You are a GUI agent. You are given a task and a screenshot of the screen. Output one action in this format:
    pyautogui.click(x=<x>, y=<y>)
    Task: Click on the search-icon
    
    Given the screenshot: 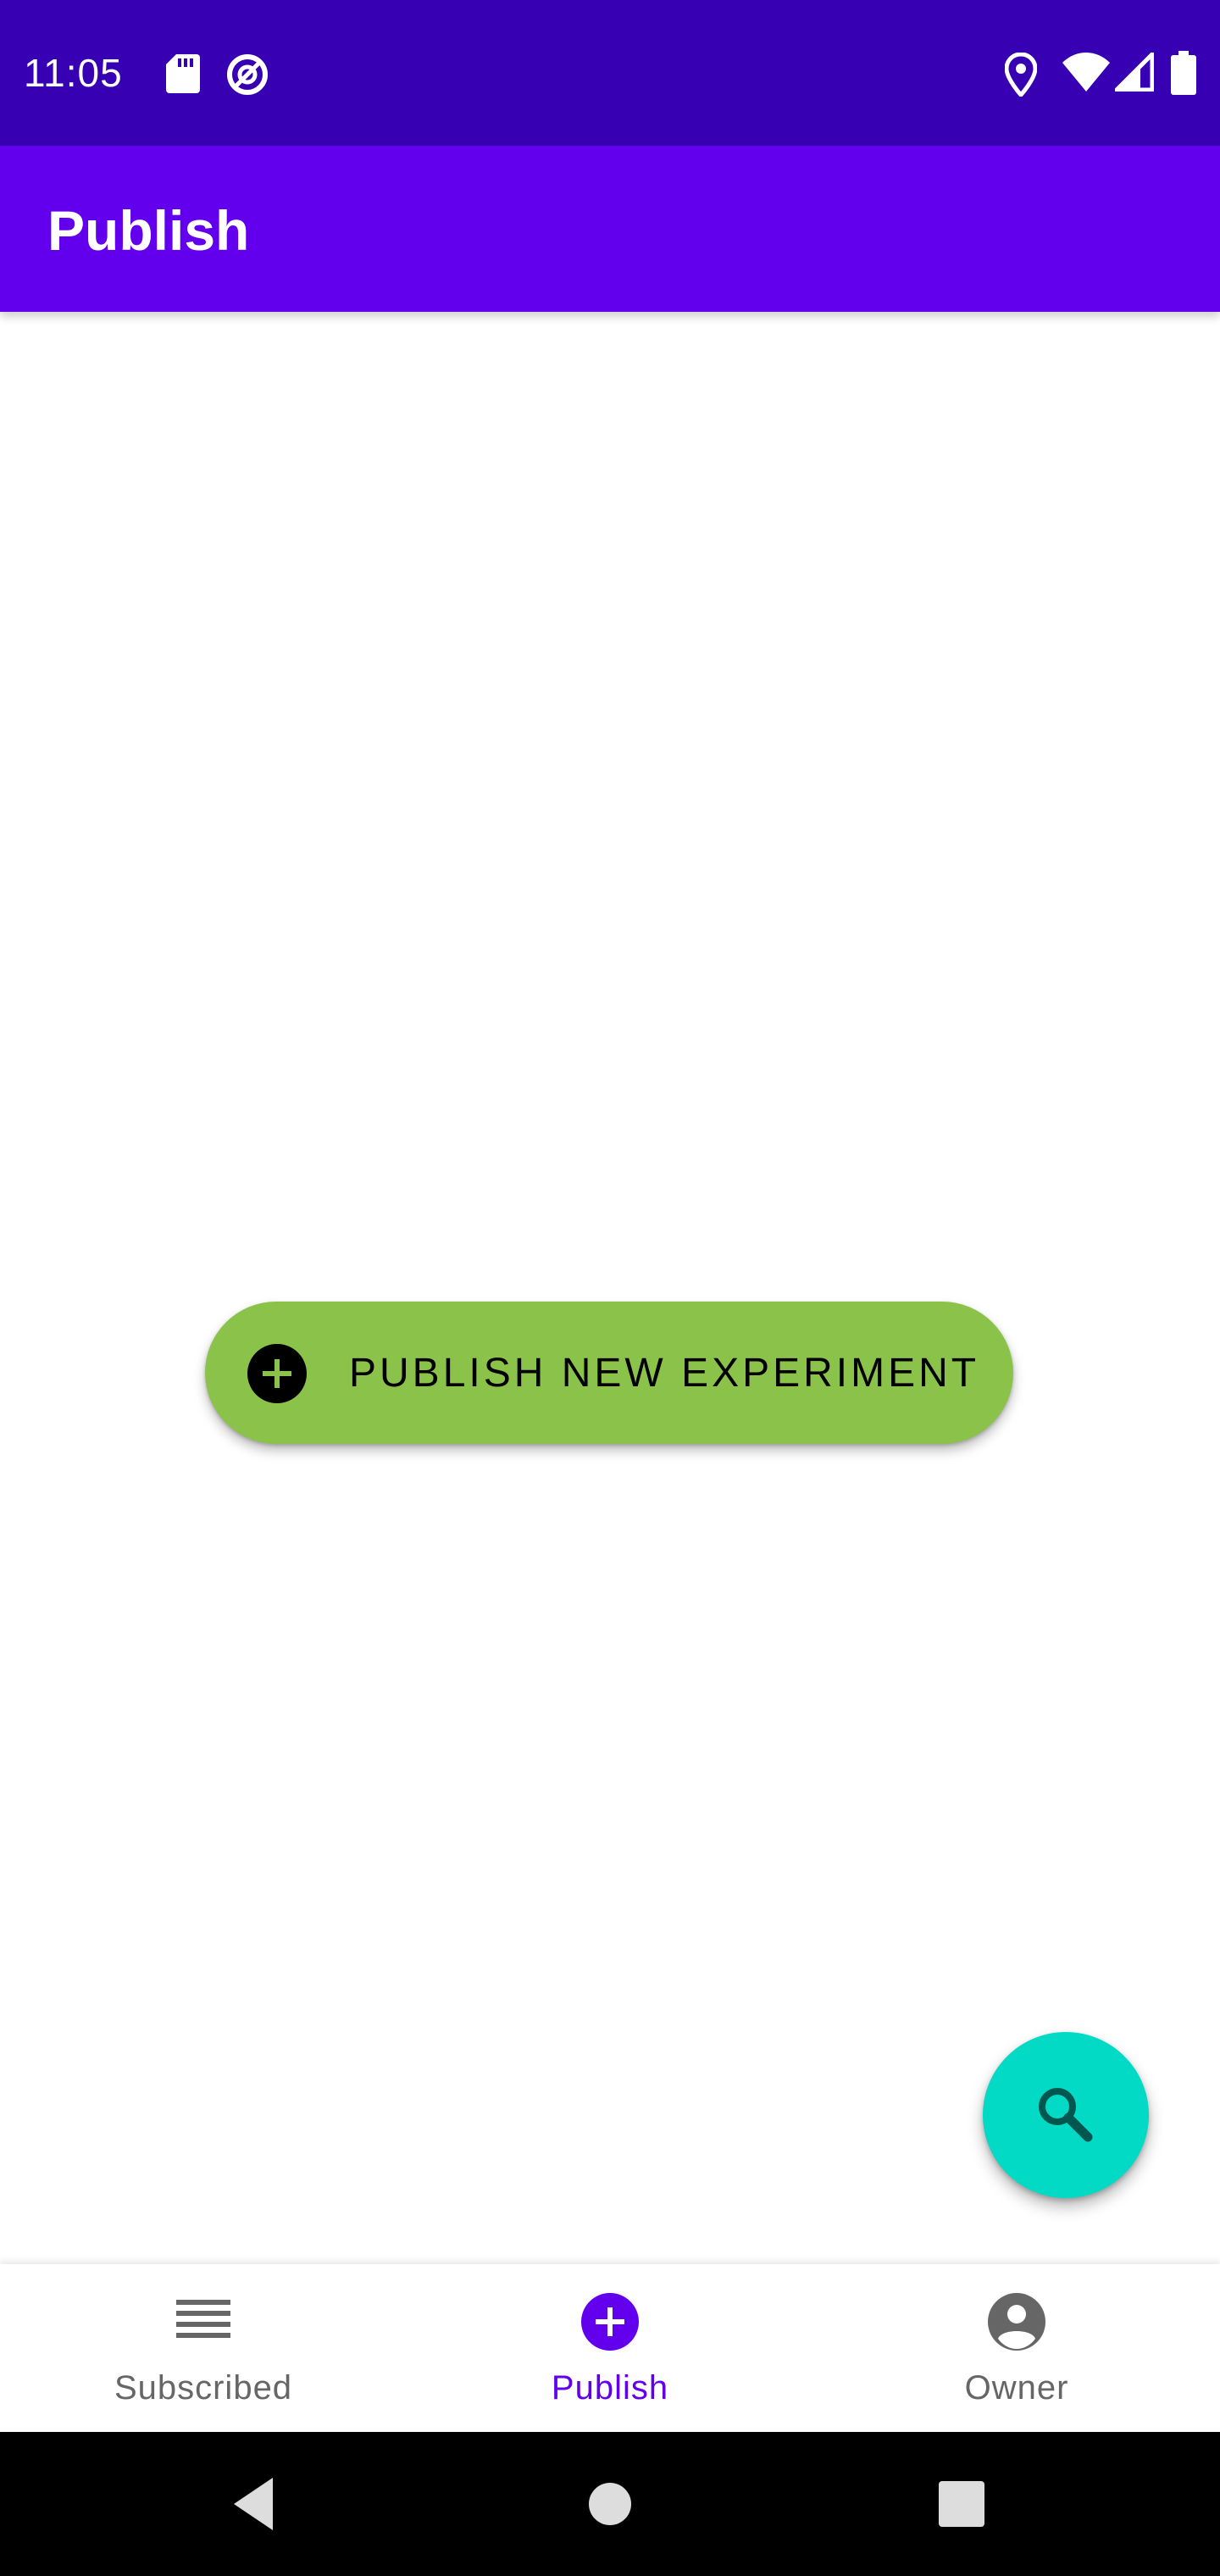 What is the action you would take?
    pyautogui.click(x=1066, y=2115)
    